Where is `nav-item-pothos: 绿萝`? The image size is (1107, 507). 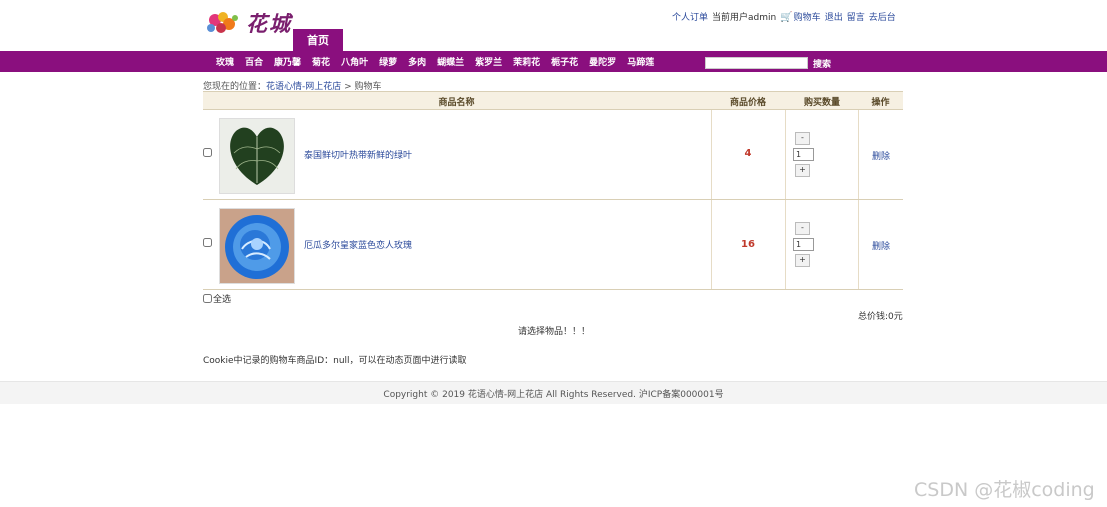
nav-item-pothos: 绿萝 is located at coordinates (388, 61).